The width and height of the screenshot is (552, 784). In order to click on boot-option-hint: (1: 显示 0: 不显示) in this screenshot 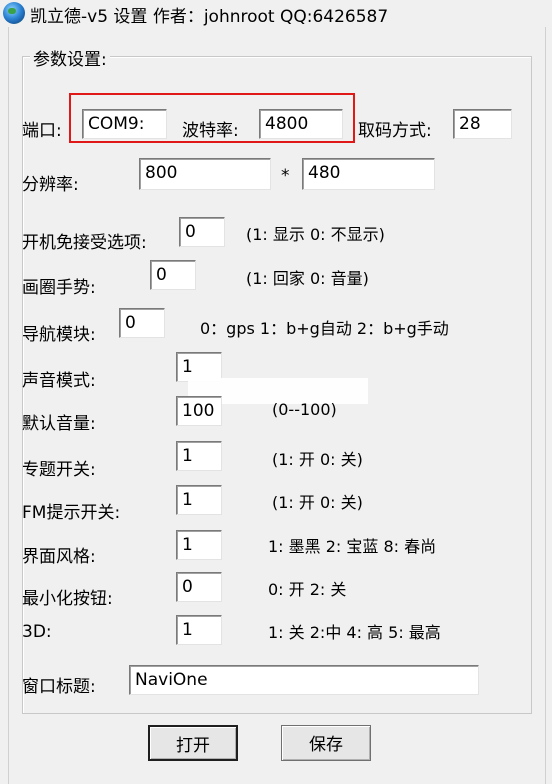, I will do `click(315, 234)`.